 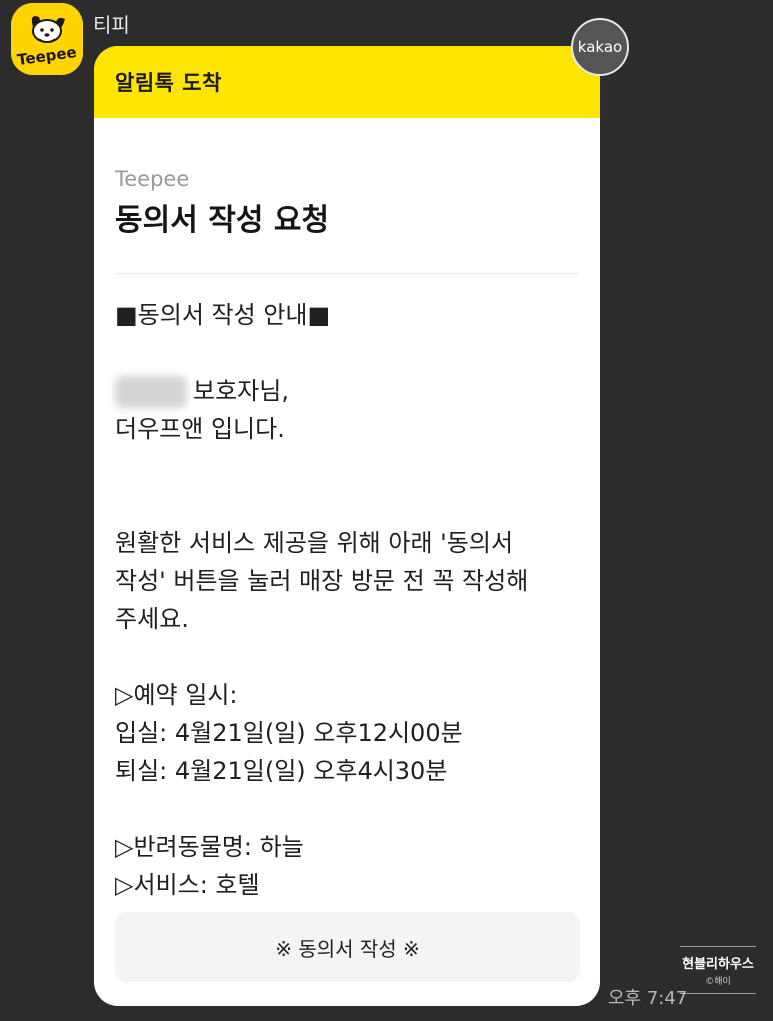 I want to click on service-type: ▷서비스: 호텔, so click(x=187, y=885).